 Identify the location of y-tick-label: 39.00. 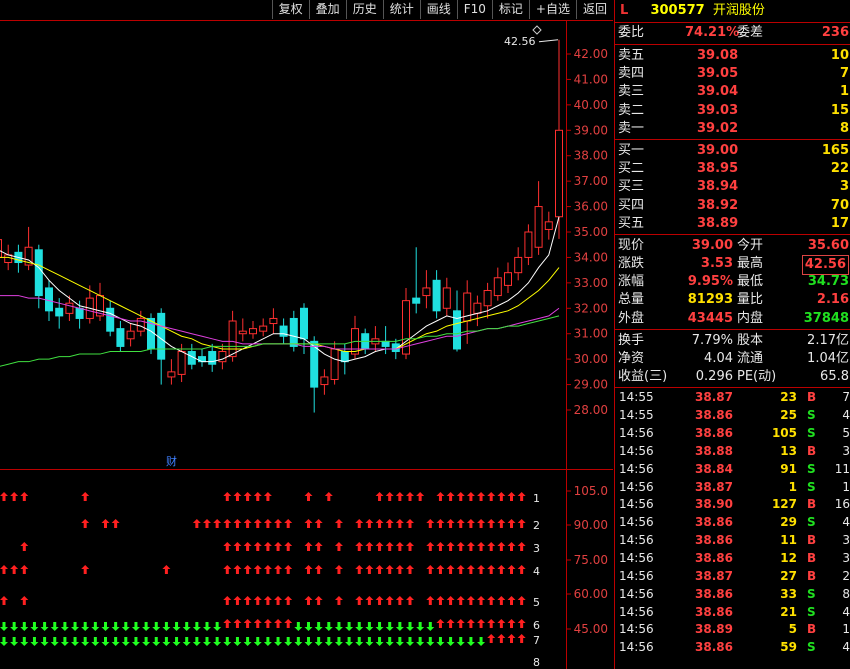
(591, 130).